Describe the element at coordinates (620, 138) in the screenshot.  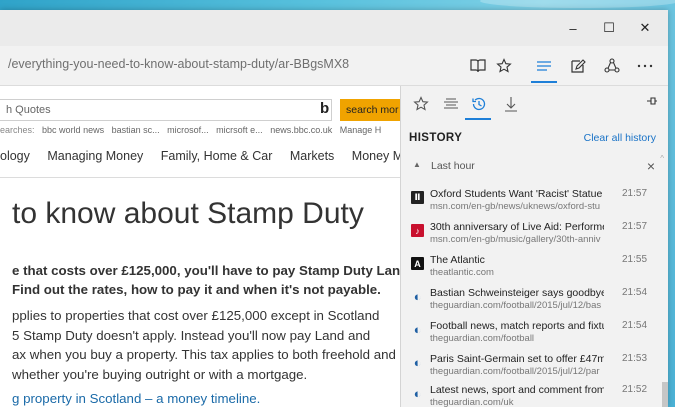
I see `clear-all-history-link: Clear all history` at that location.